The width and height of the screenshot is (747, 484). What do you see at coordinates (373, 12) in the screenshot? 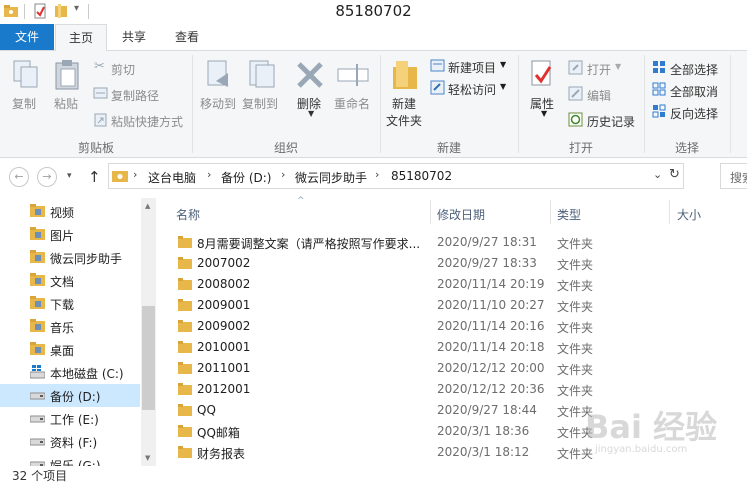
I see `title-bar: ▾ 85180702` at bounding box center [373, 12].